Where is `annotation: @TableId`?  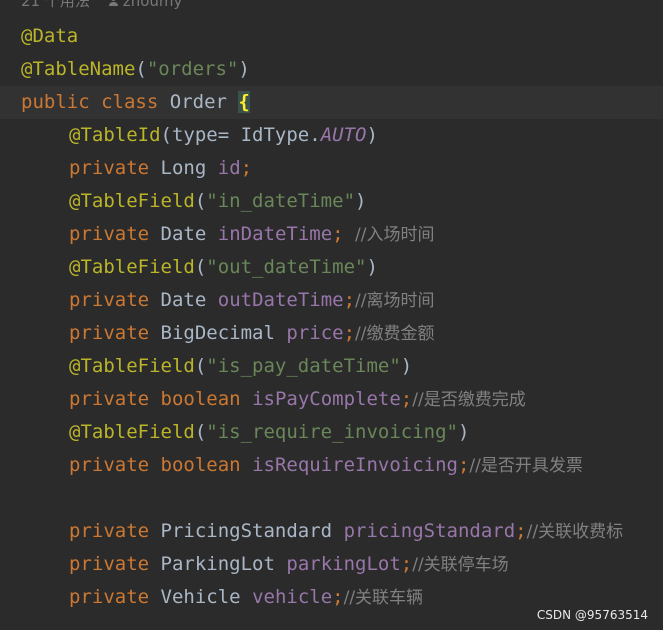
annotation: @TableId is located at coordinates (115, 135).